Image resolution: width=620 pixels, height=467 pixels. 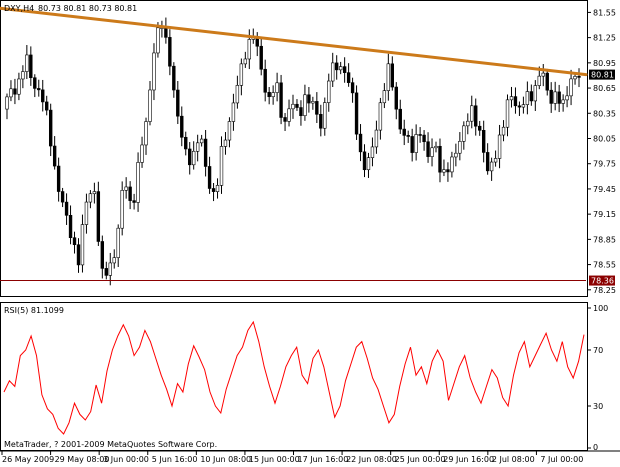 I want to click on time-label: 25 Jun 00:00, so click(x=420, y=459).